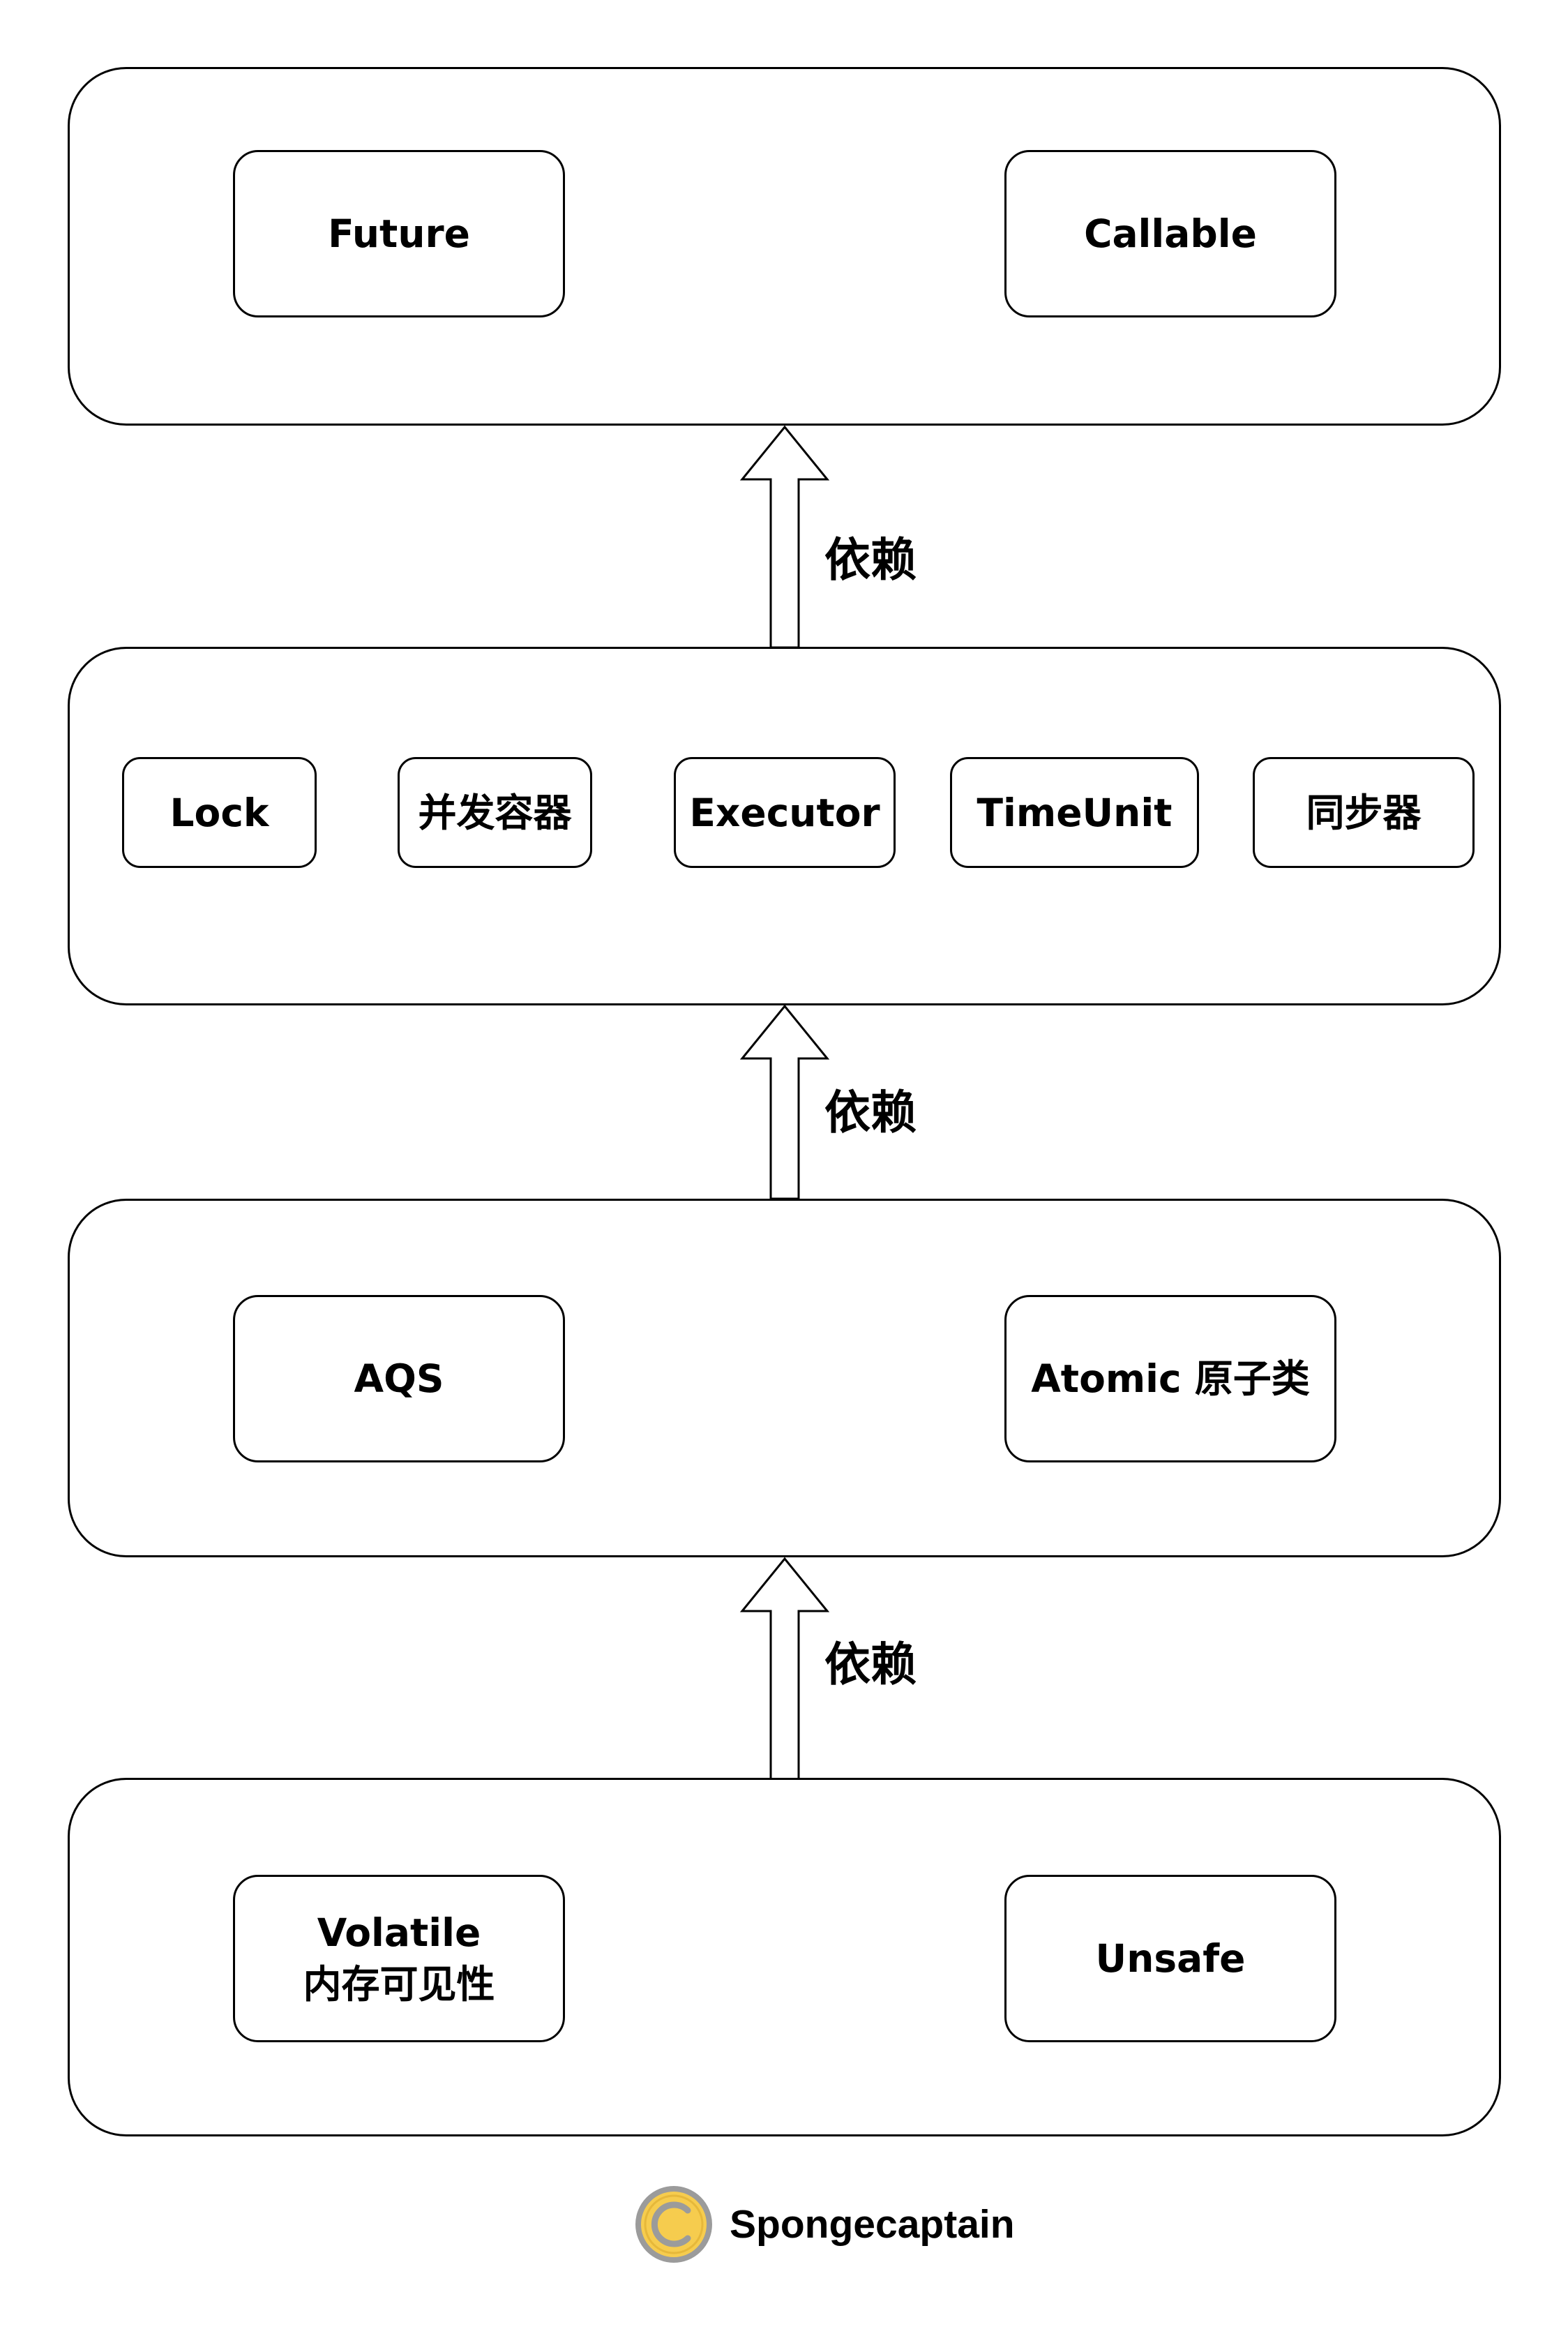  I want to click on dependency-label-2: 依赖, so click(870, 1112).